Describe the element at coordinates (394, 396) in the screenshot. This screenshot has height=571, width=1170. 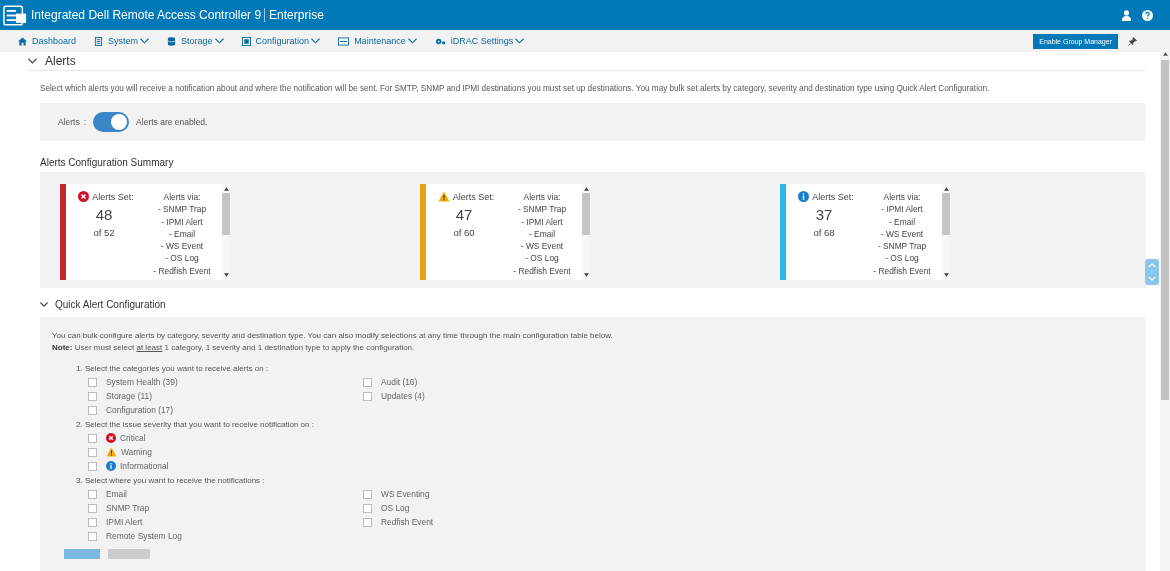
I see `option-checkbox: Updates (4)` at that location.